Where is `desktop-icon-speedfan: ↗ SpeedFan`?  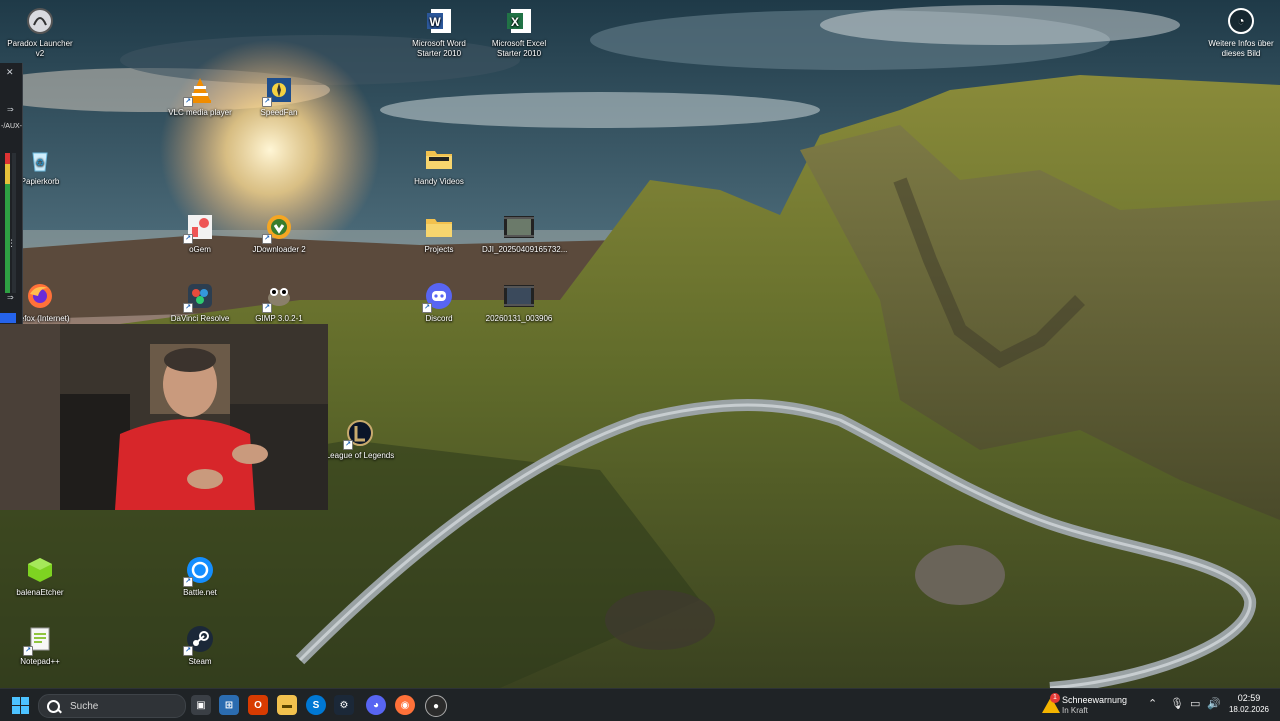
desktop-icon-speedfan: ↗ SpeedFan is located at coordinates (279, 96).